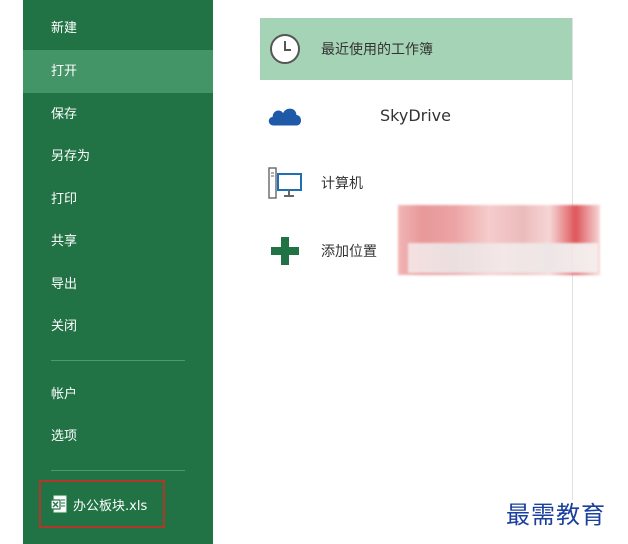  I want to click on nav-save: 保存, so click(118, 114).